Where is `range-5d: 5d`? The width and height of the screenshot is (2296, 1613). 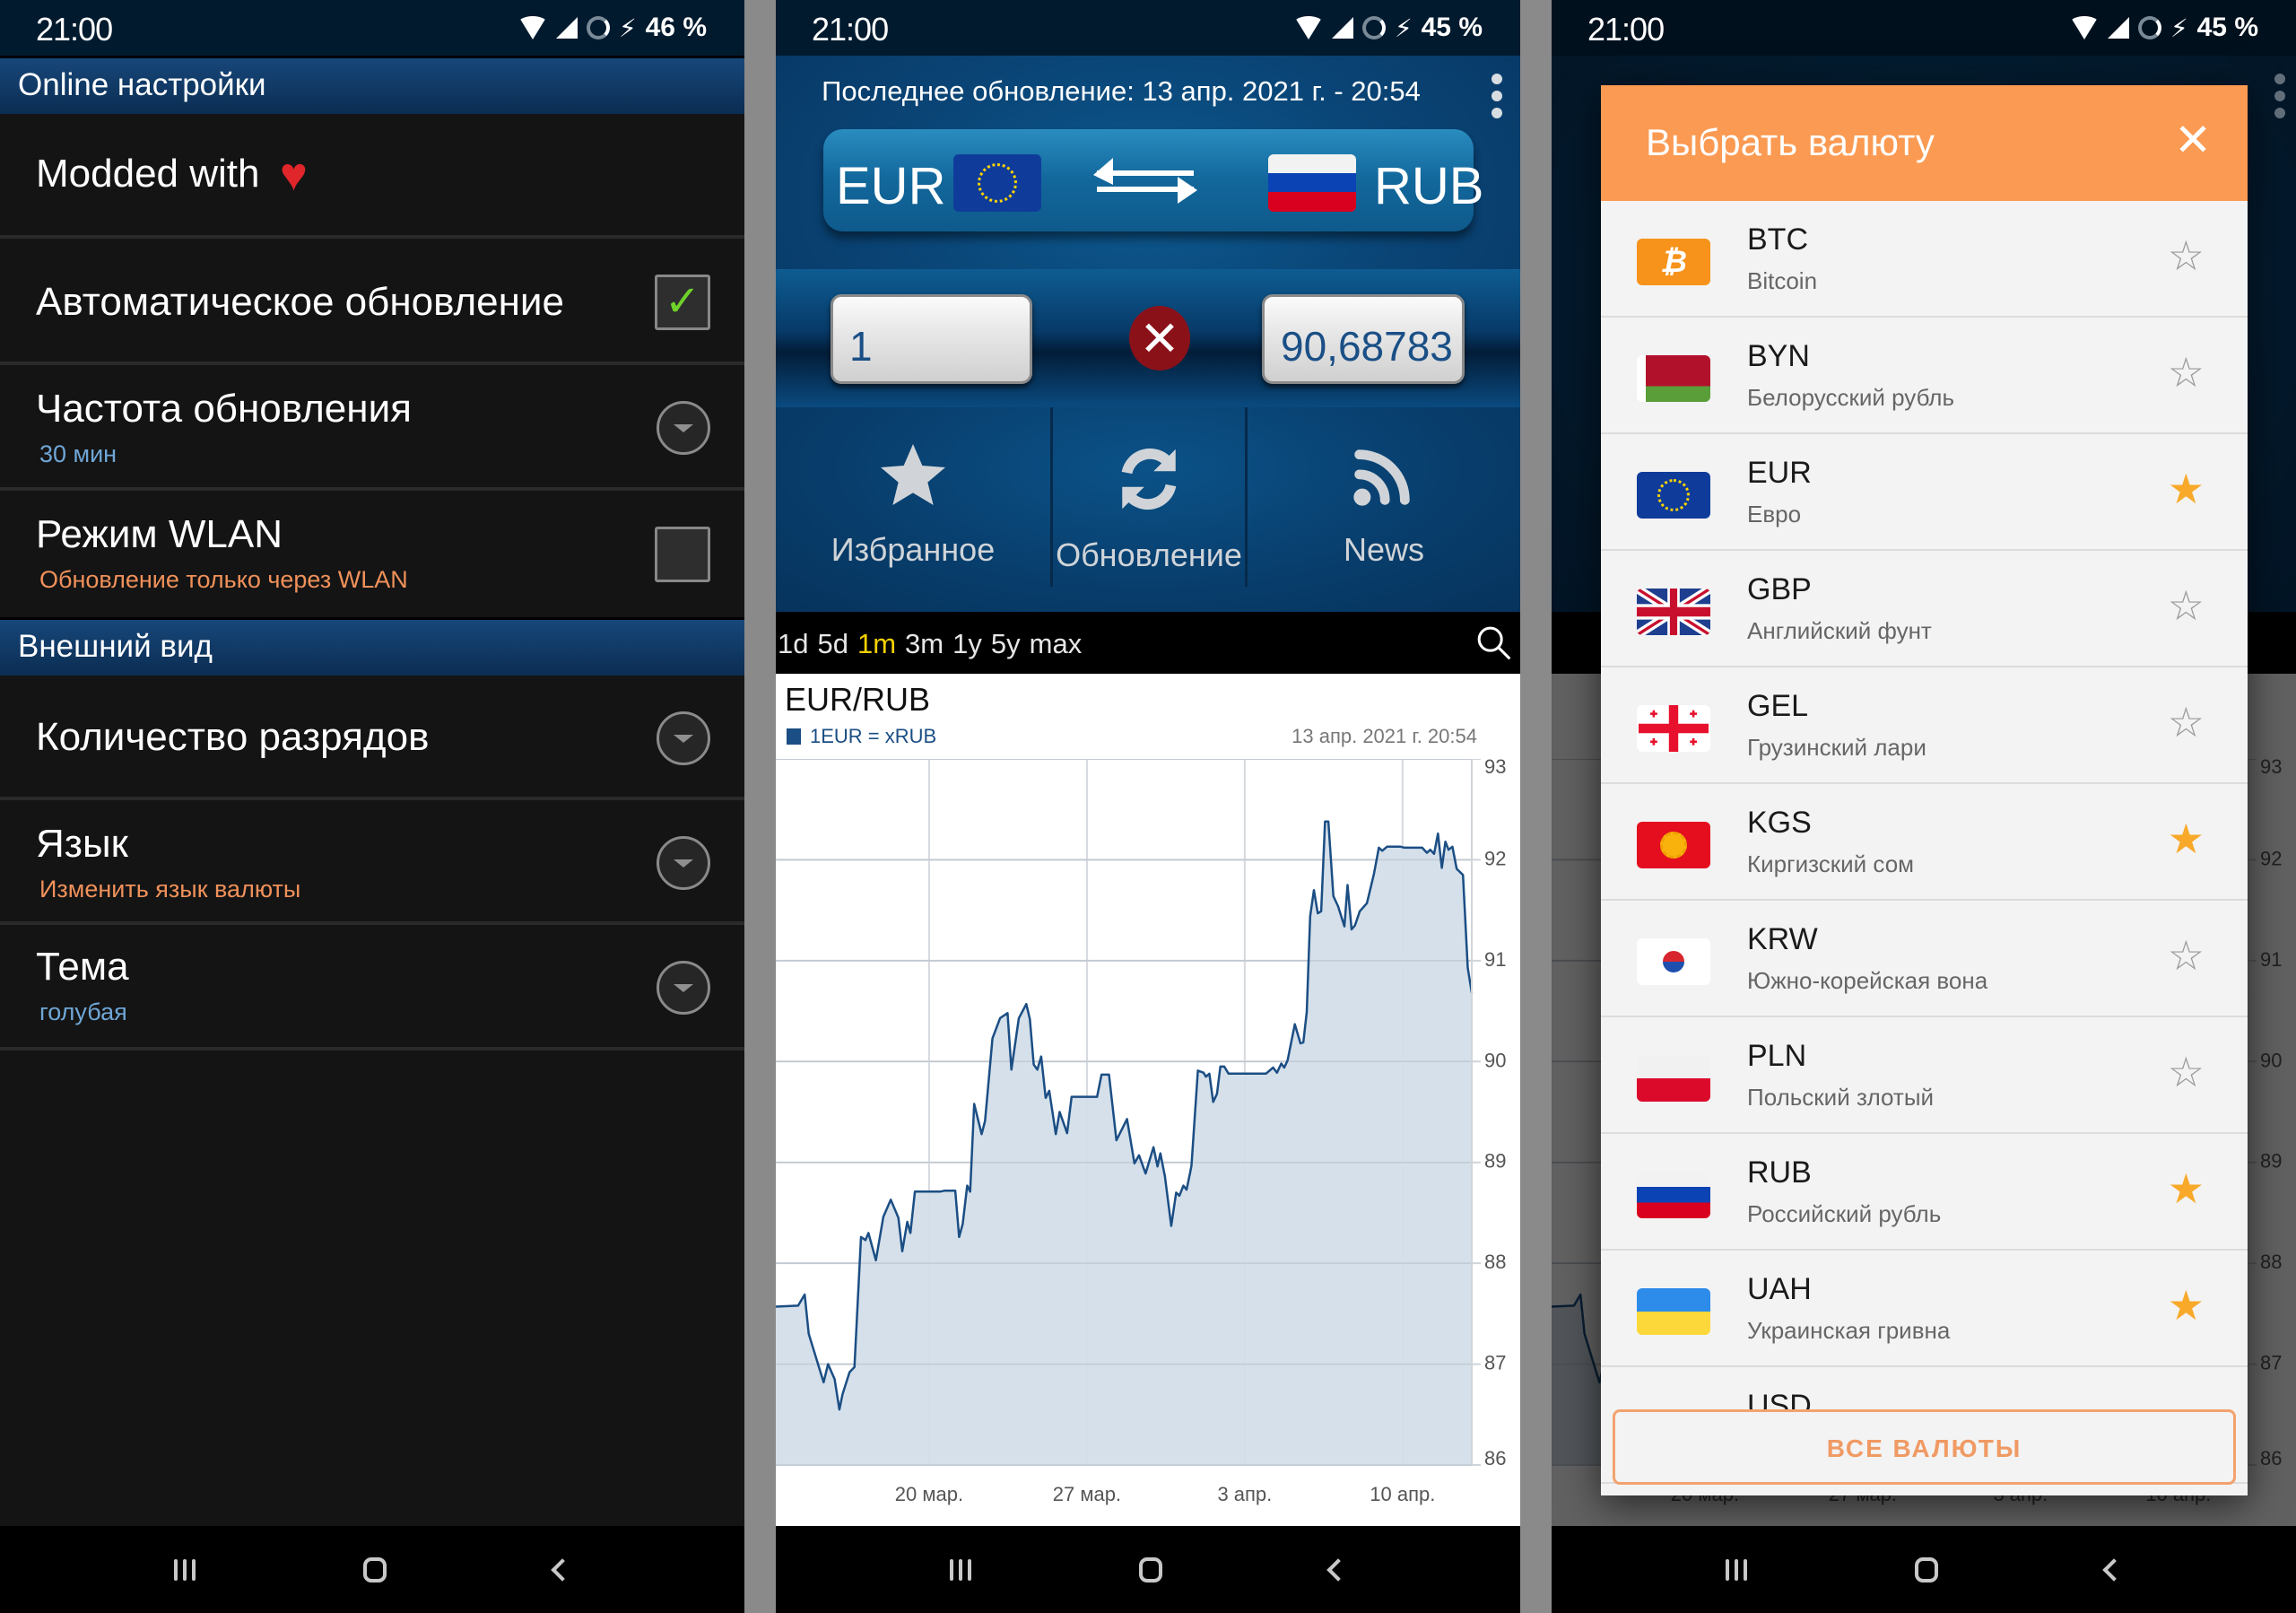
range-5d: 5d is located at coordinates (832, 643).